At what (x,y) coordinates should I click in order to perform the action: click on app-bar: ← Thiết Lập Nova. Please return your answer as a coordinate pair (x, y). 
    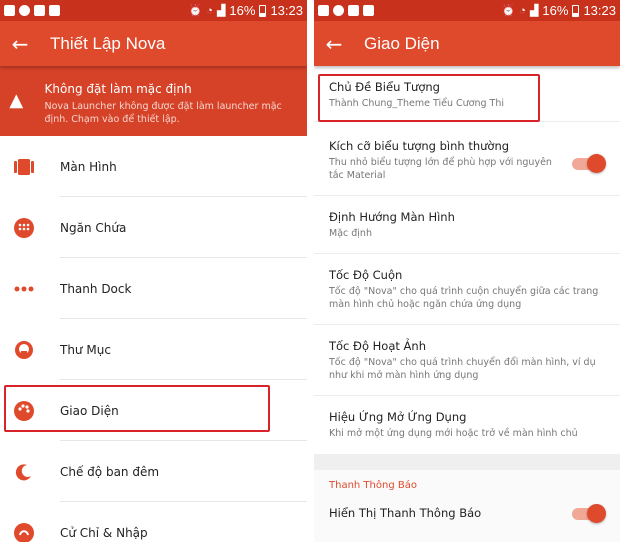
    Looking at the image, I should click on (153, 43).